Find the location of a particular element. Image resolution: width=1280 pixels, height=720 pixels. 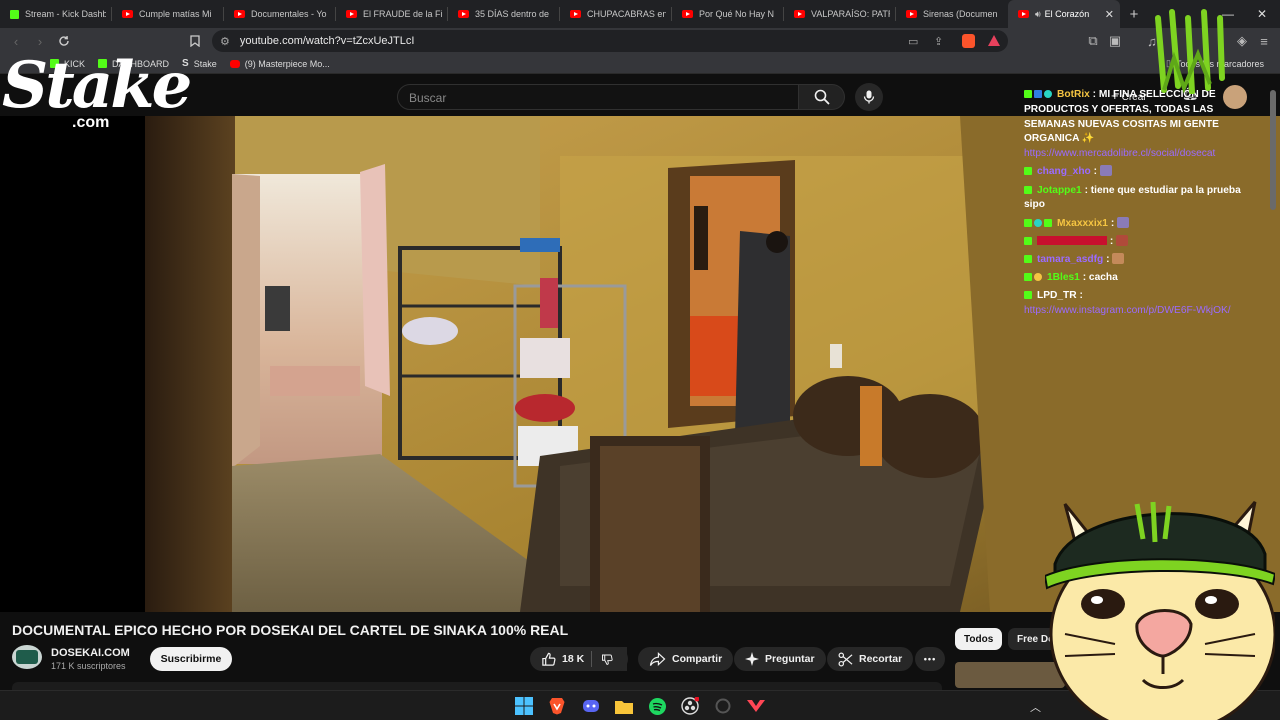

chat-message: chang_xho : is located at coordinates (1144, 172).